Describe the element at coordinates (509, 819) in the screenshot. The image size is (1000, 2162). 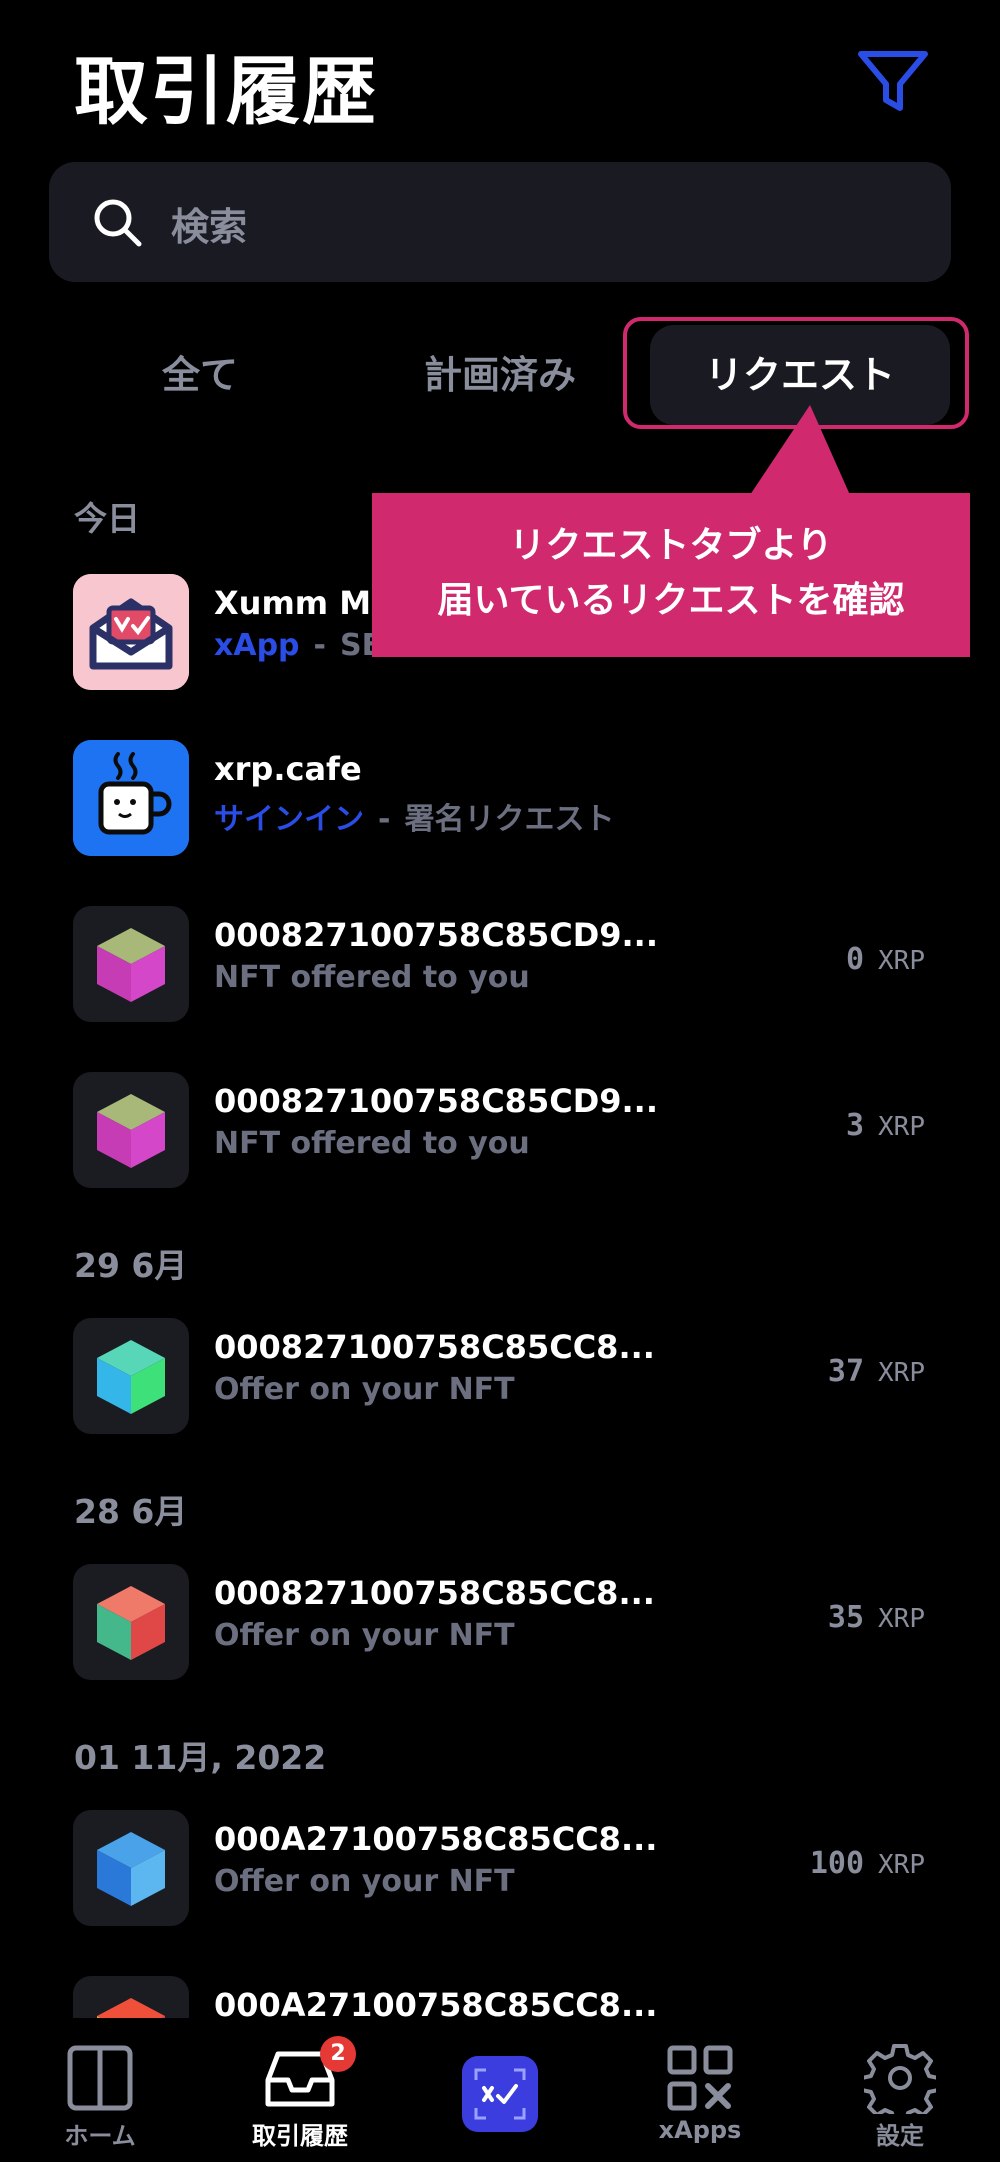
I see `row-desc: 署名リクエスト` at that location.